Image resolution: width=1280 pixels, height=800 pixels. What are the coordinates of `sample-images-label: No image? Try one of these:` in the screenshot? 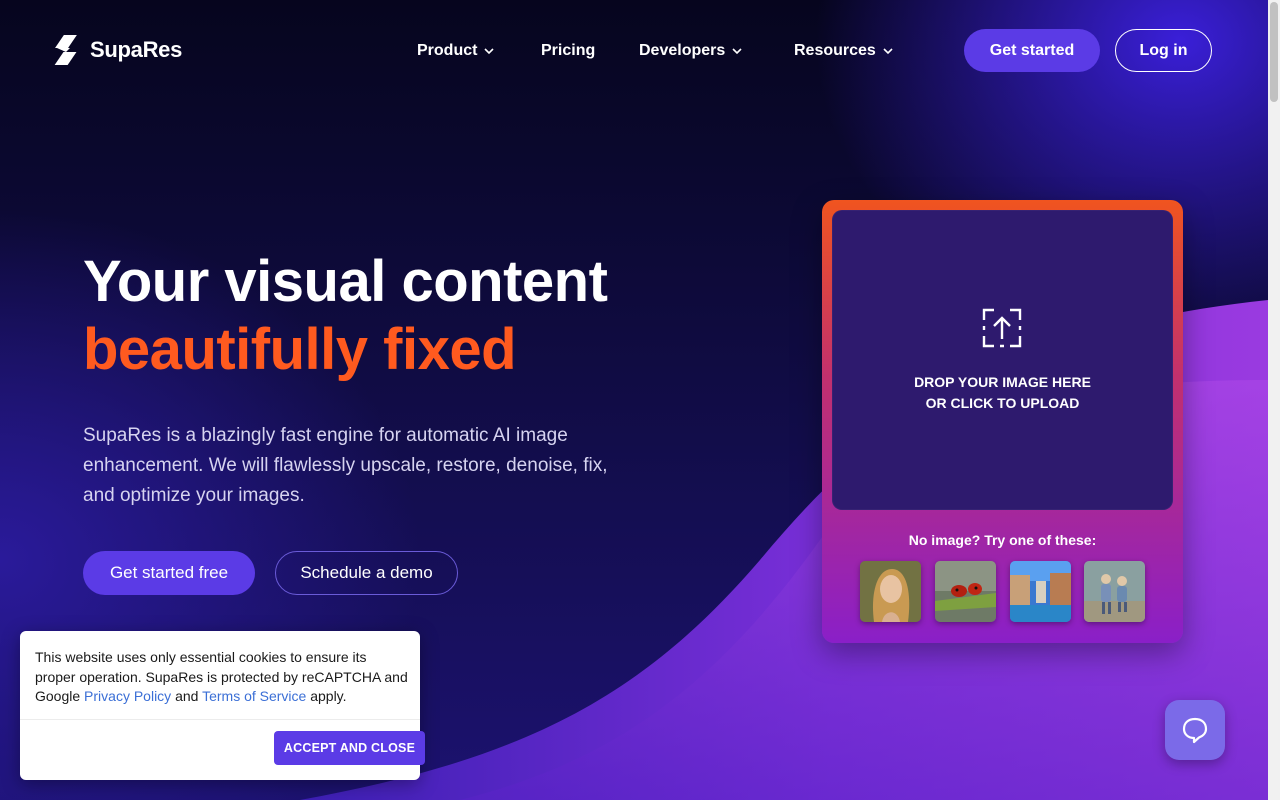 It's located at (1002, 540).